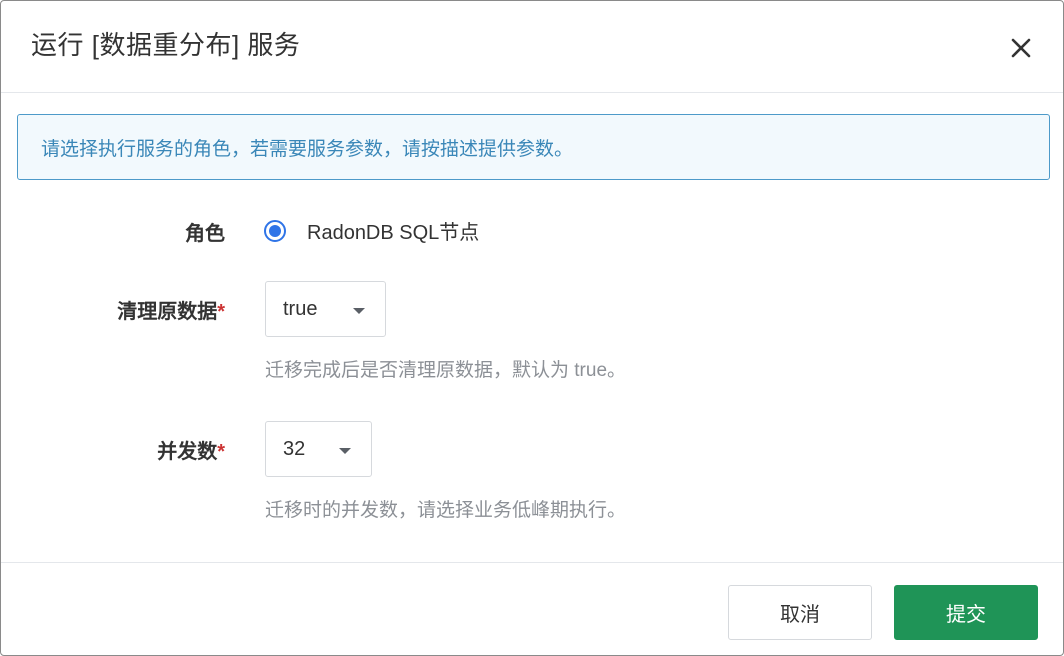 The height and width of the screenshot is (656, 1064). Describe the element at coordinates (446, 370) in the screenshot. I see `clean-data-help: 迁移完成后是否清理原数据，默认为 true。` at that location.